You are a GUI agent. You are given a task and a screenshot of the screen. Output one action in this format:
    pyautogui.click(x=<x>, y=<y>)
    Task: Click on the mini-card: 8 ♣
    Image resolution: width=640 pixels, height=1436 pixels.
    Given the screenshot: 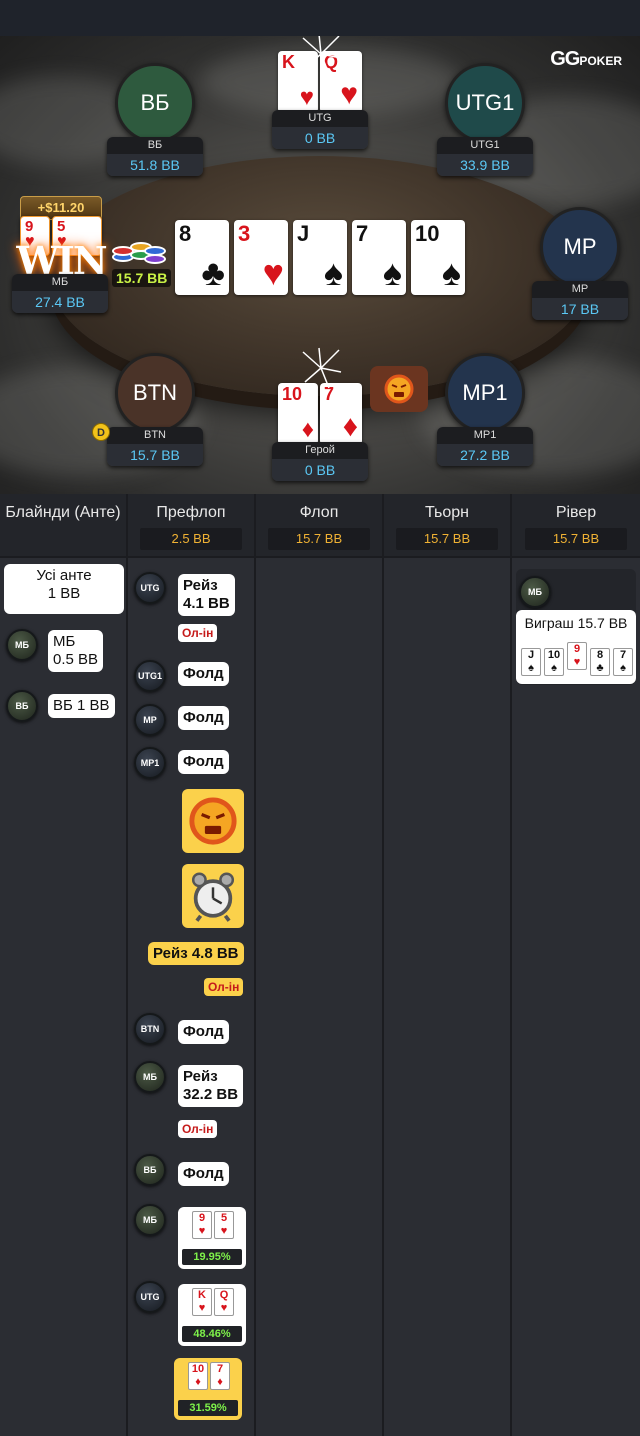 What is the action you would take?
    pyautogui.click(x=600, y=662)
    